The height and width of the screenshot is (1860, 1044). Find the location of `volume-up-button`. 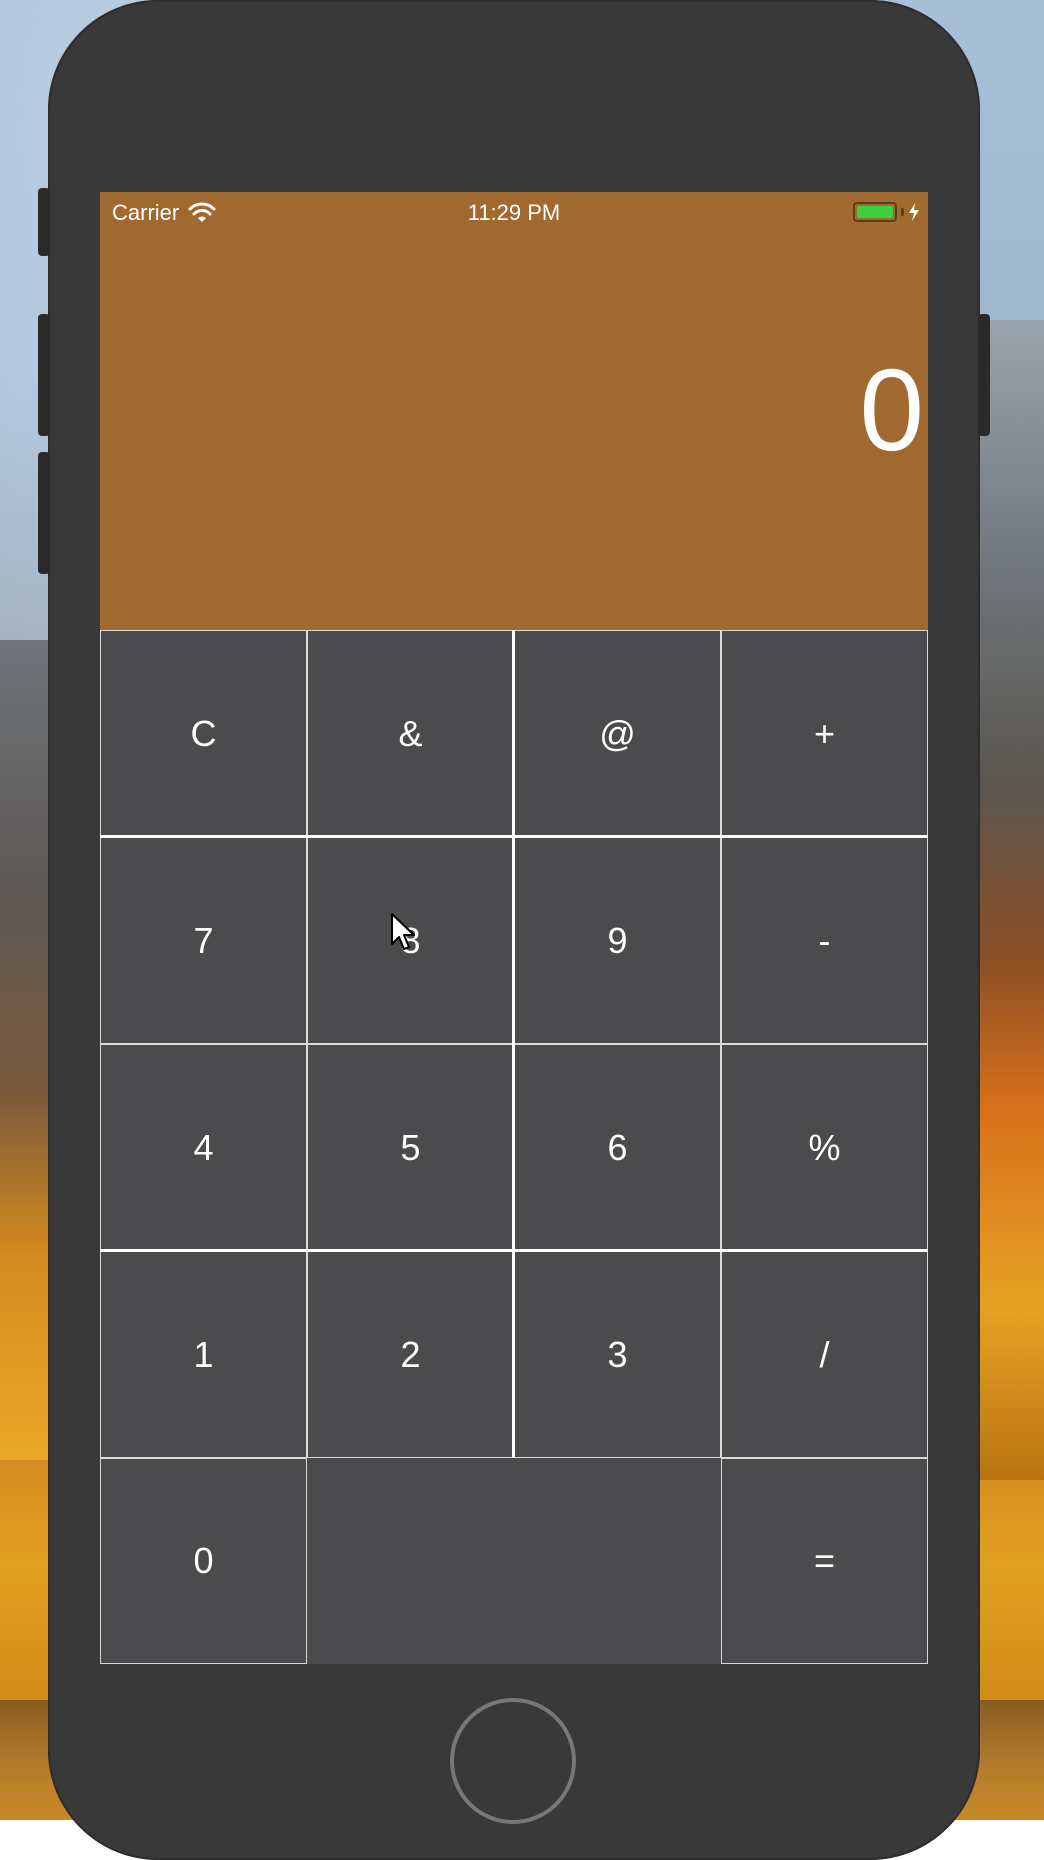

volume-up-button is located at coordinates (44, 375).